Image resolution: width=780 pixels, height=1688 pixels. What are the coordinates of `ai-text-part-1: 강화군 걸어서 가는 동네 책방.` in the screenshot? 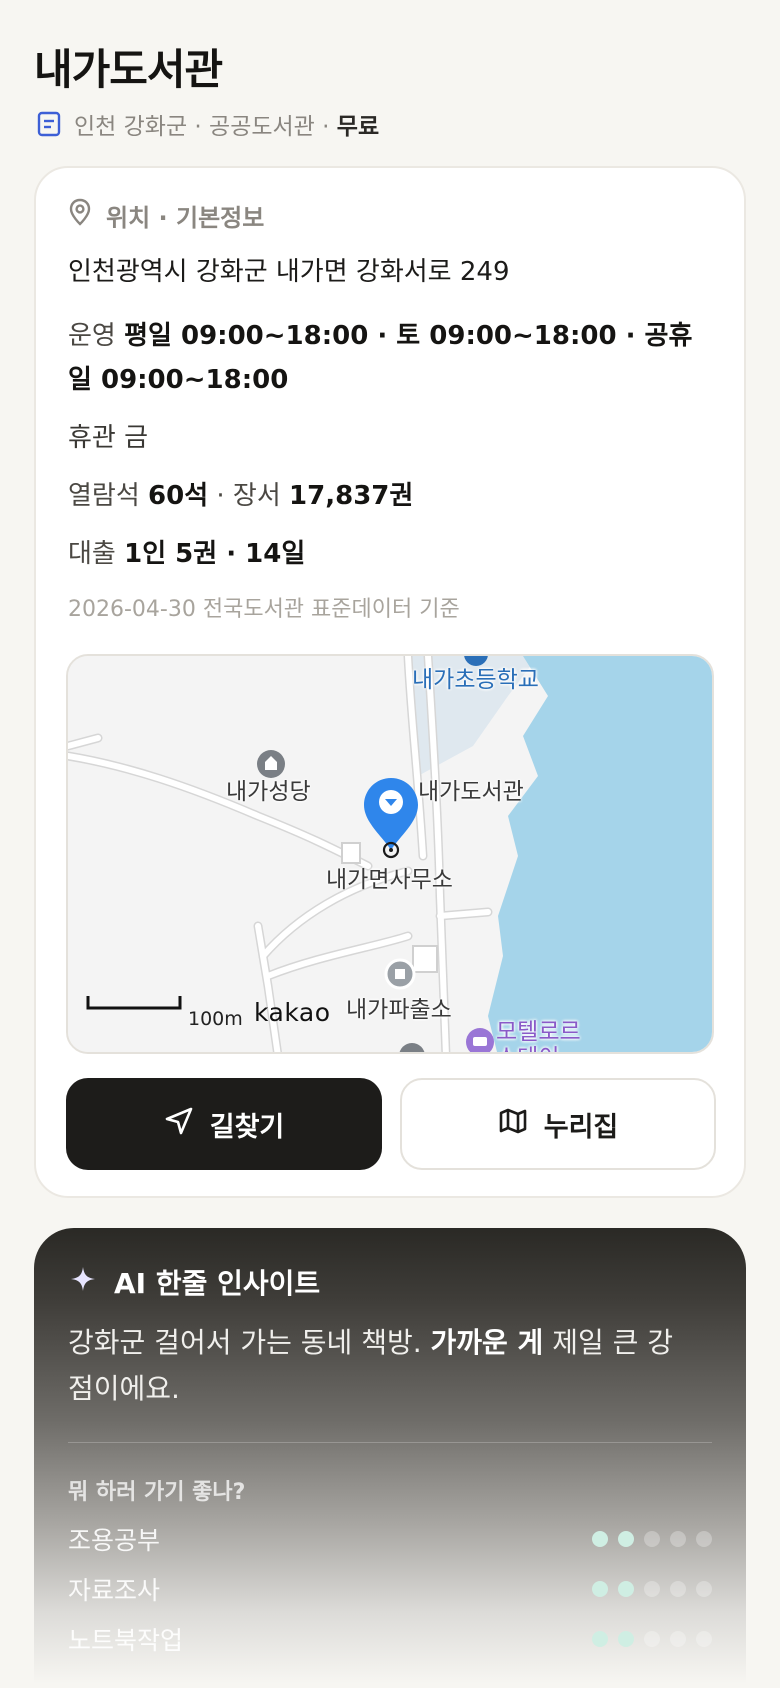 It's located at (249, 1342).